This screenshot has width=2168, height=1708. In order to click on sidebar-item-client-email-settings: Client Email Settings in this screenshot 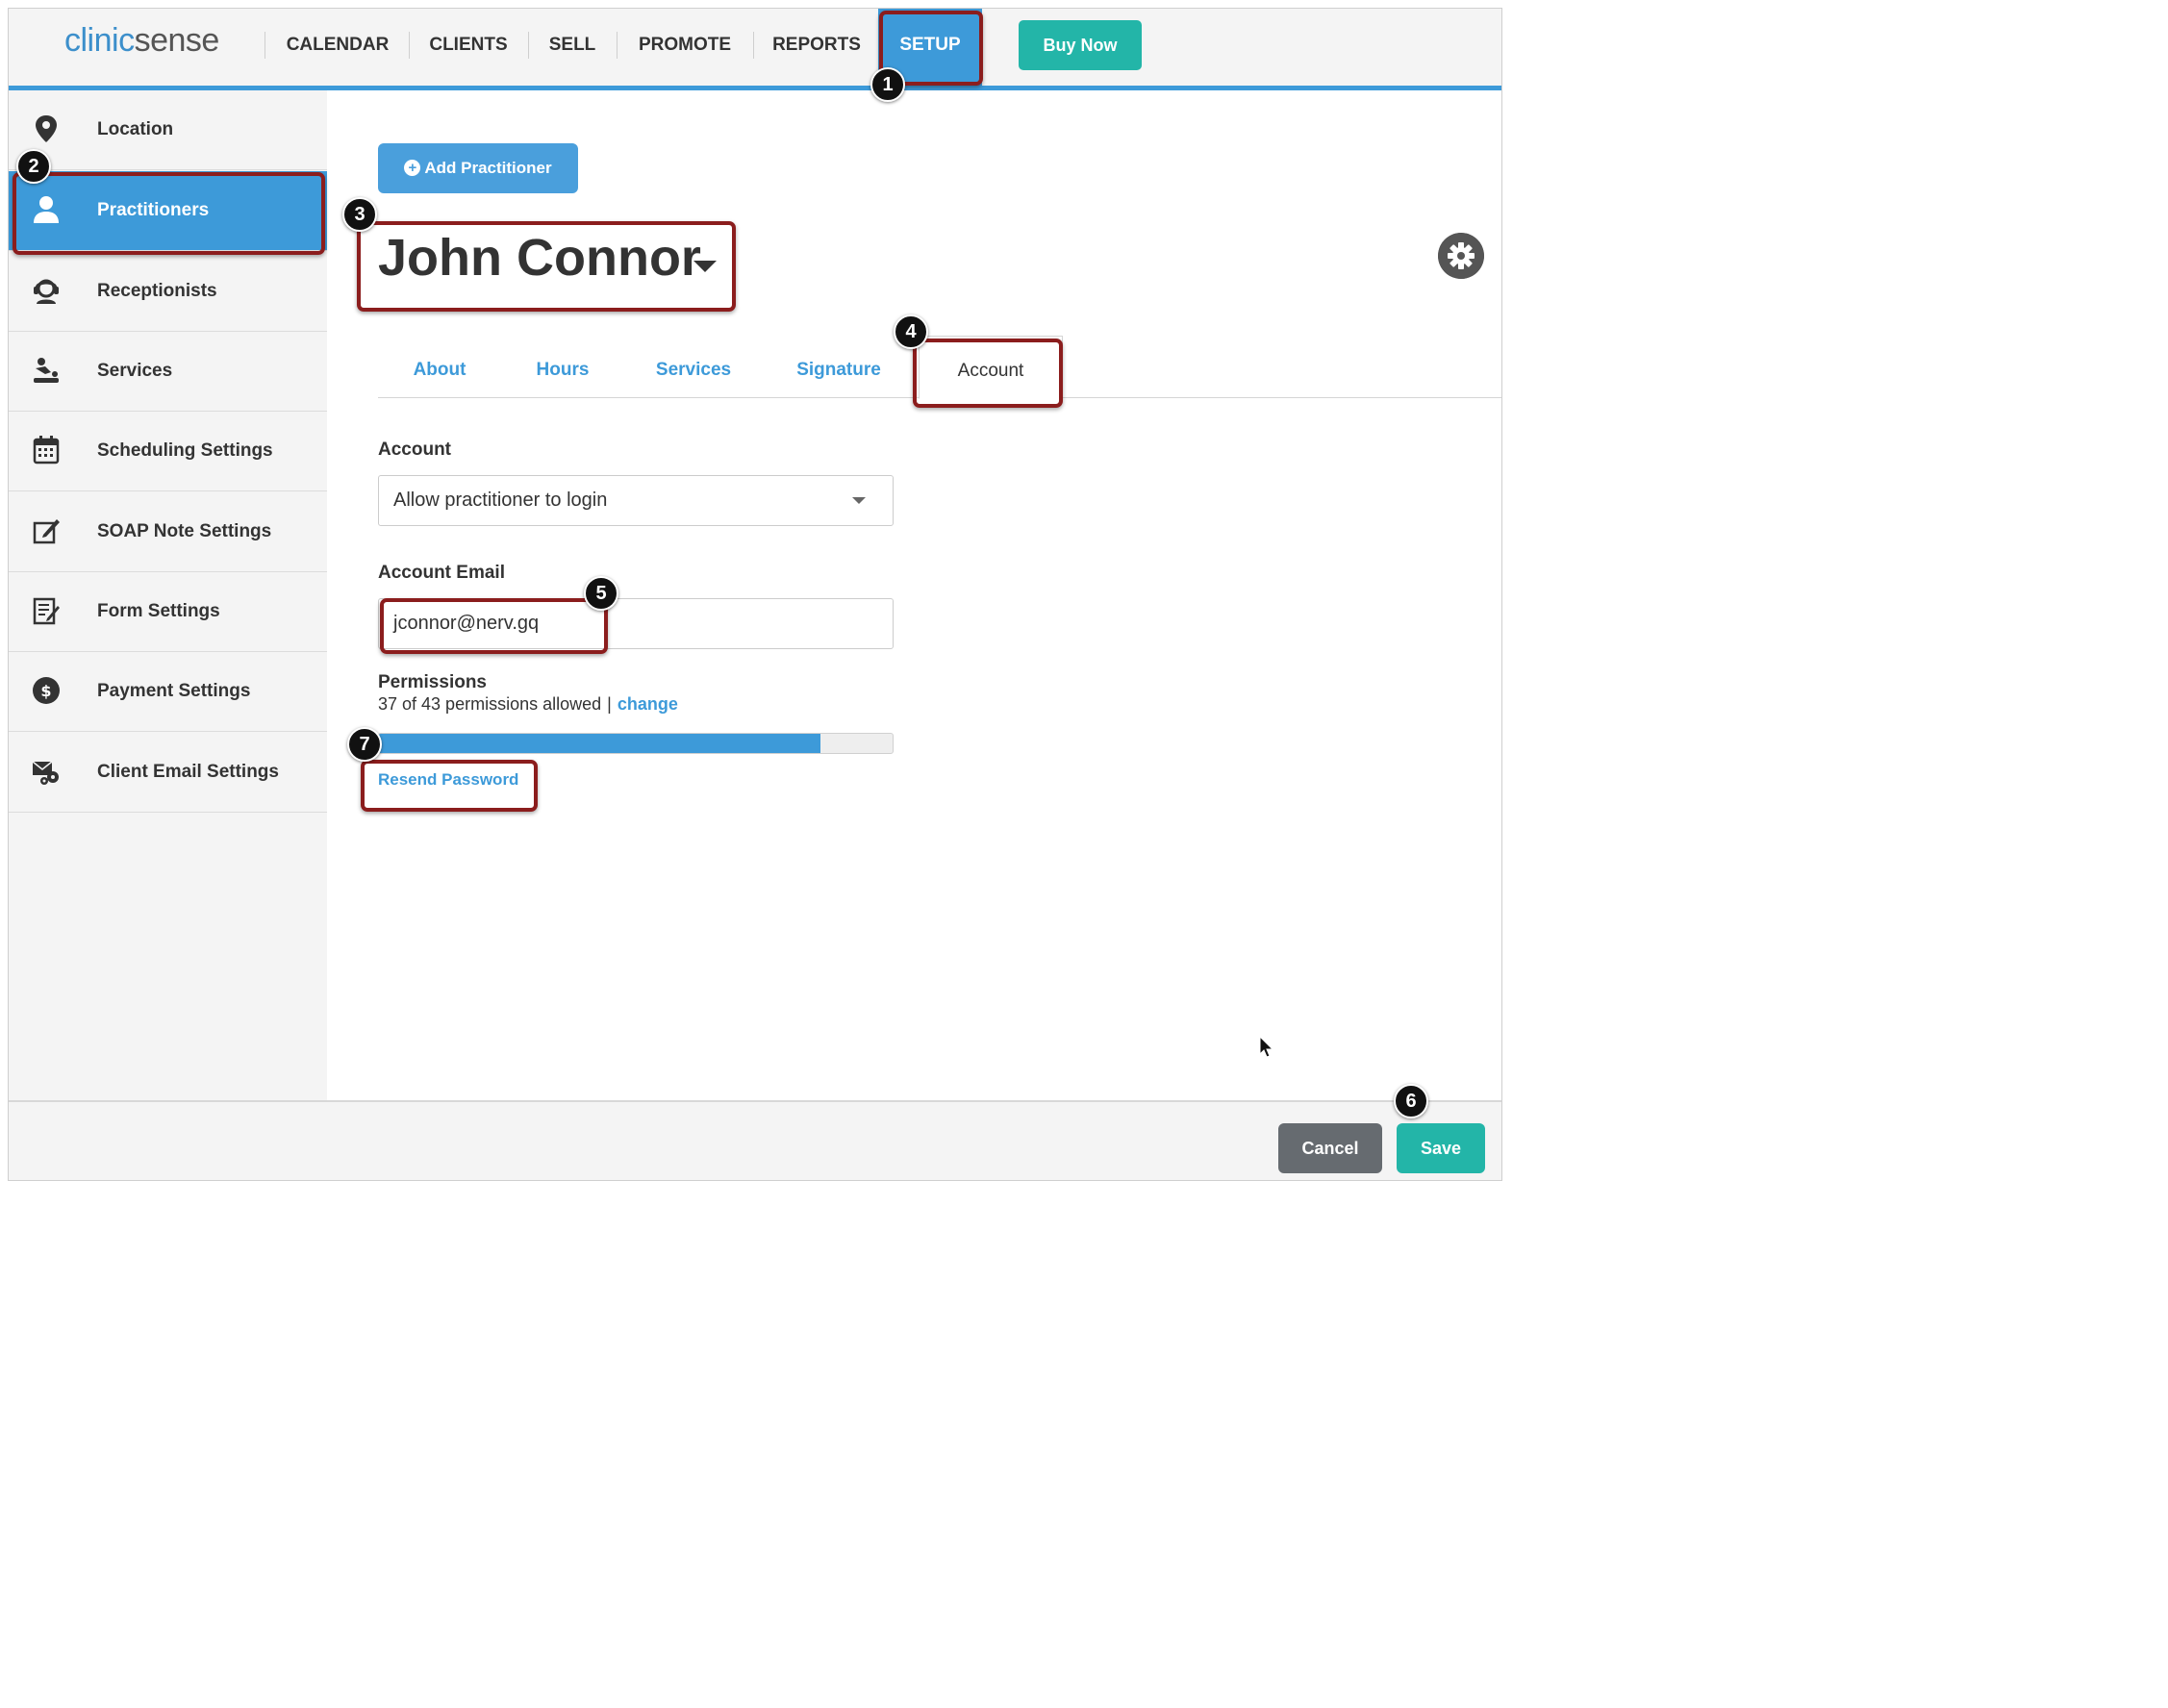, I will do `click(168, 773)`.